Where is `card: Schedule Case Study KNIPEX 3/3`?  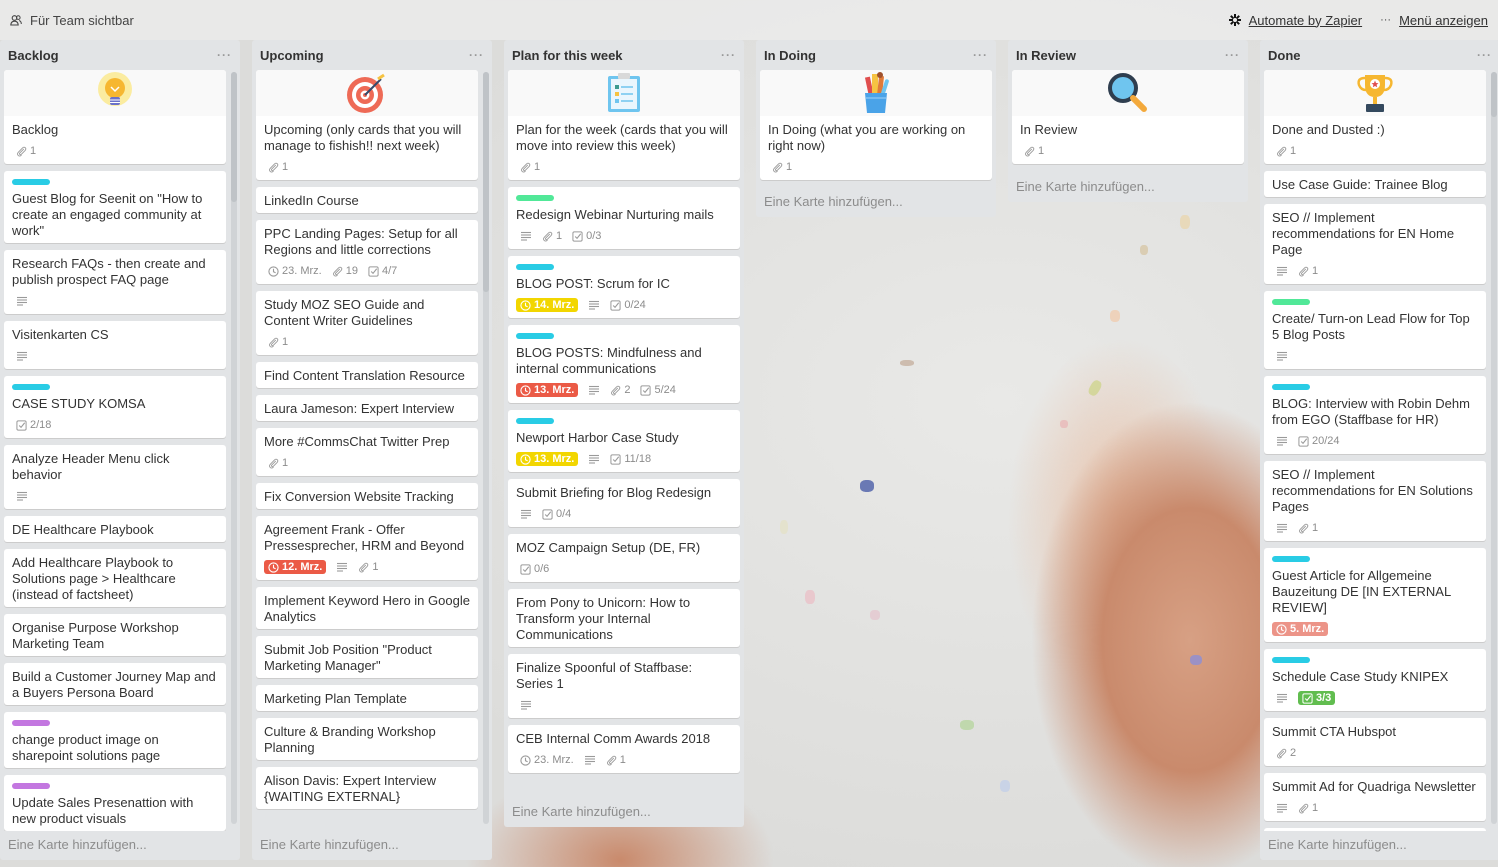 card: Schedule Case Study KNIPEX 3/3 is located at coordinates (1375, 680).